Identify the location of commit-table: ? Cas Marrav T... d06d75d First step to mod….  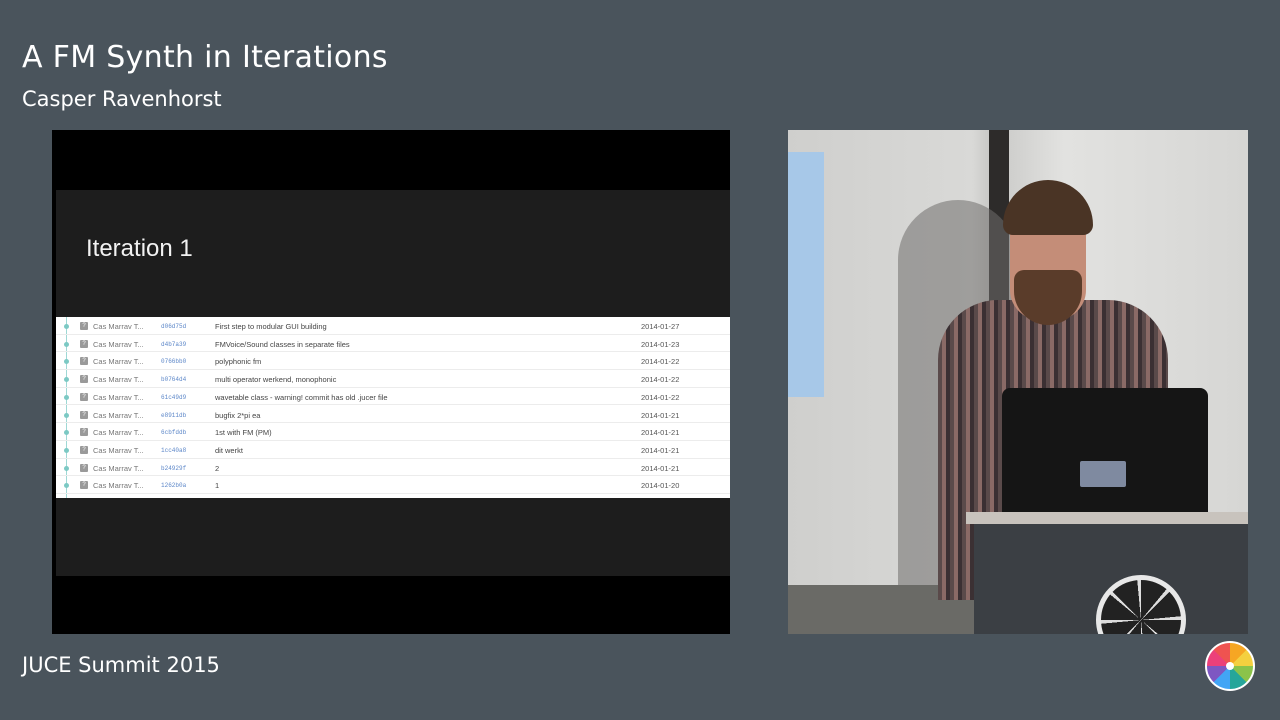
(393, 407).